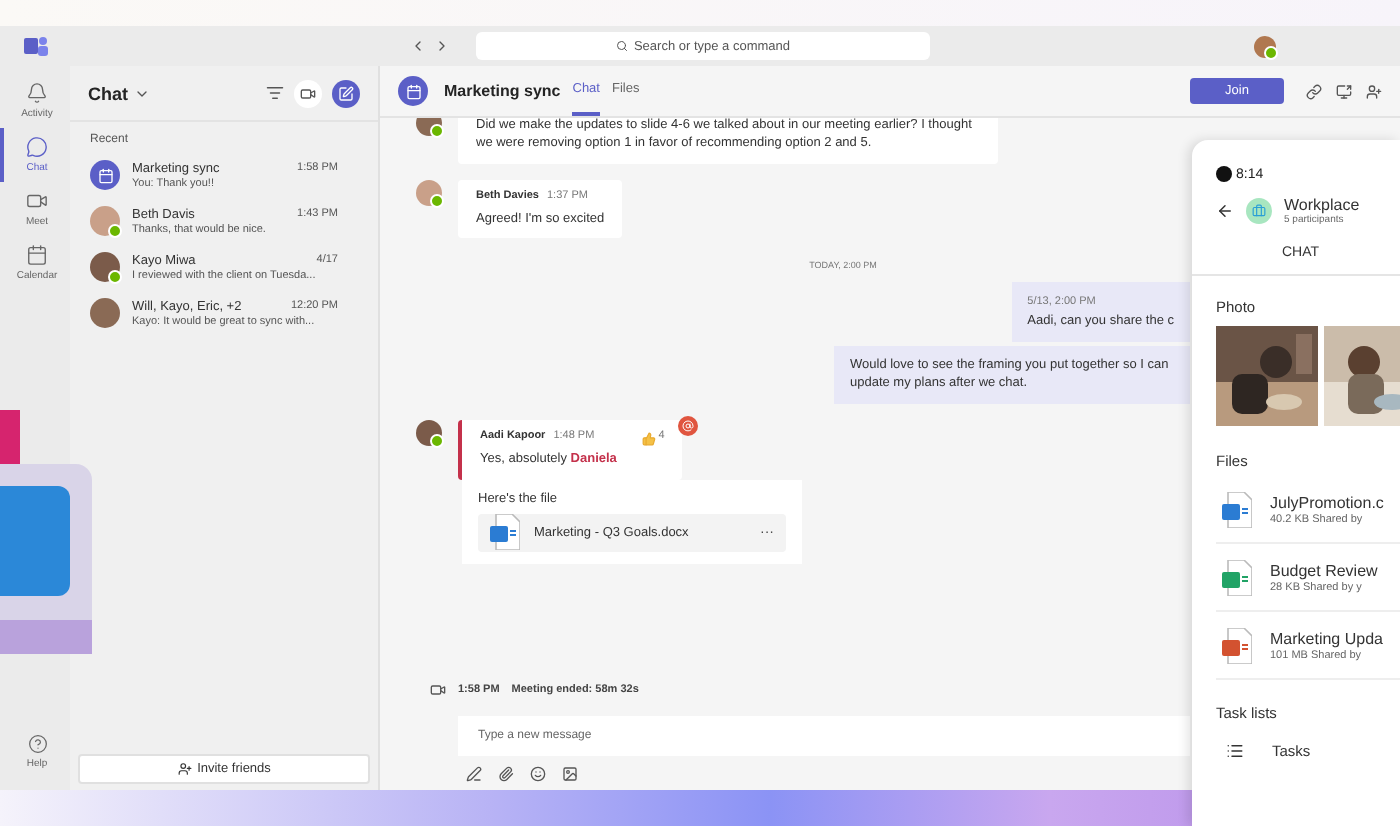 The width and height of the screenshot is (1400, 826). What do you see at coordinates (1237, 577) in the screenshot?
I see `spreadsheet-file-icon` at bounding box center [1237, 577].